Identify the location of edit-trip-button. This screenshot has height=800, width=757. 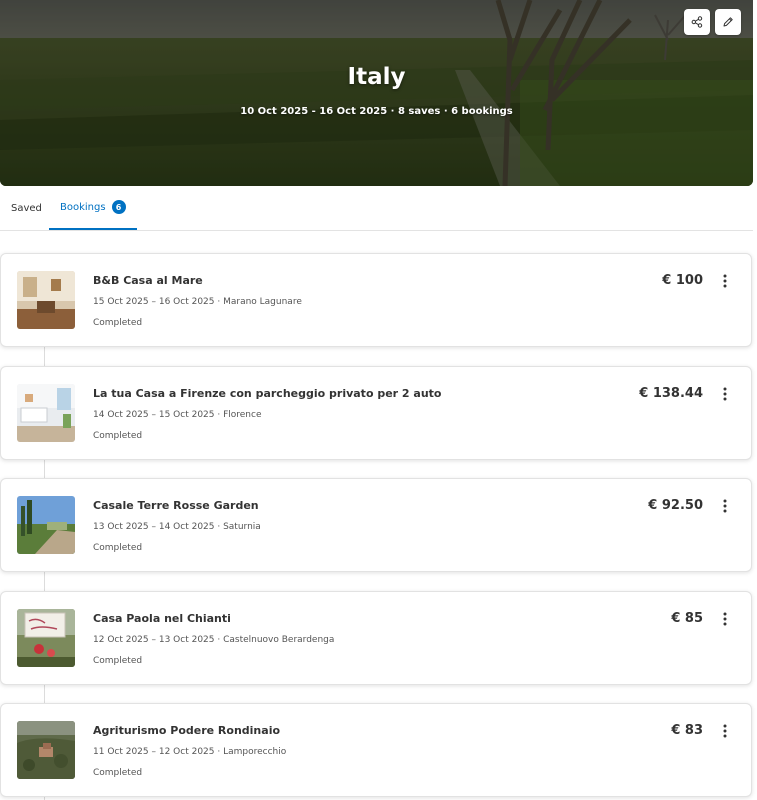
(728, 22).